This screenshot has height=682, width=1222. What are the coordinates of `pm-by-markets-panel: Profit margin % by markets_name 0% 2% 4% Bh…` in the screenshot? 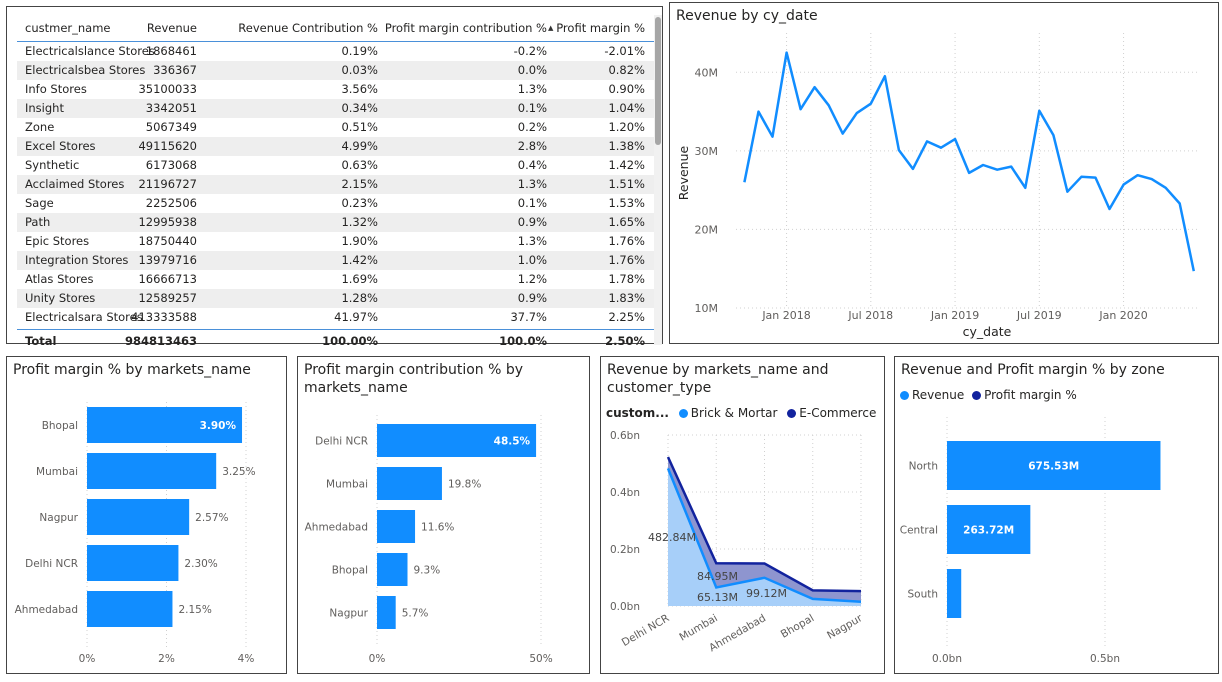 It's located at (146, 515).